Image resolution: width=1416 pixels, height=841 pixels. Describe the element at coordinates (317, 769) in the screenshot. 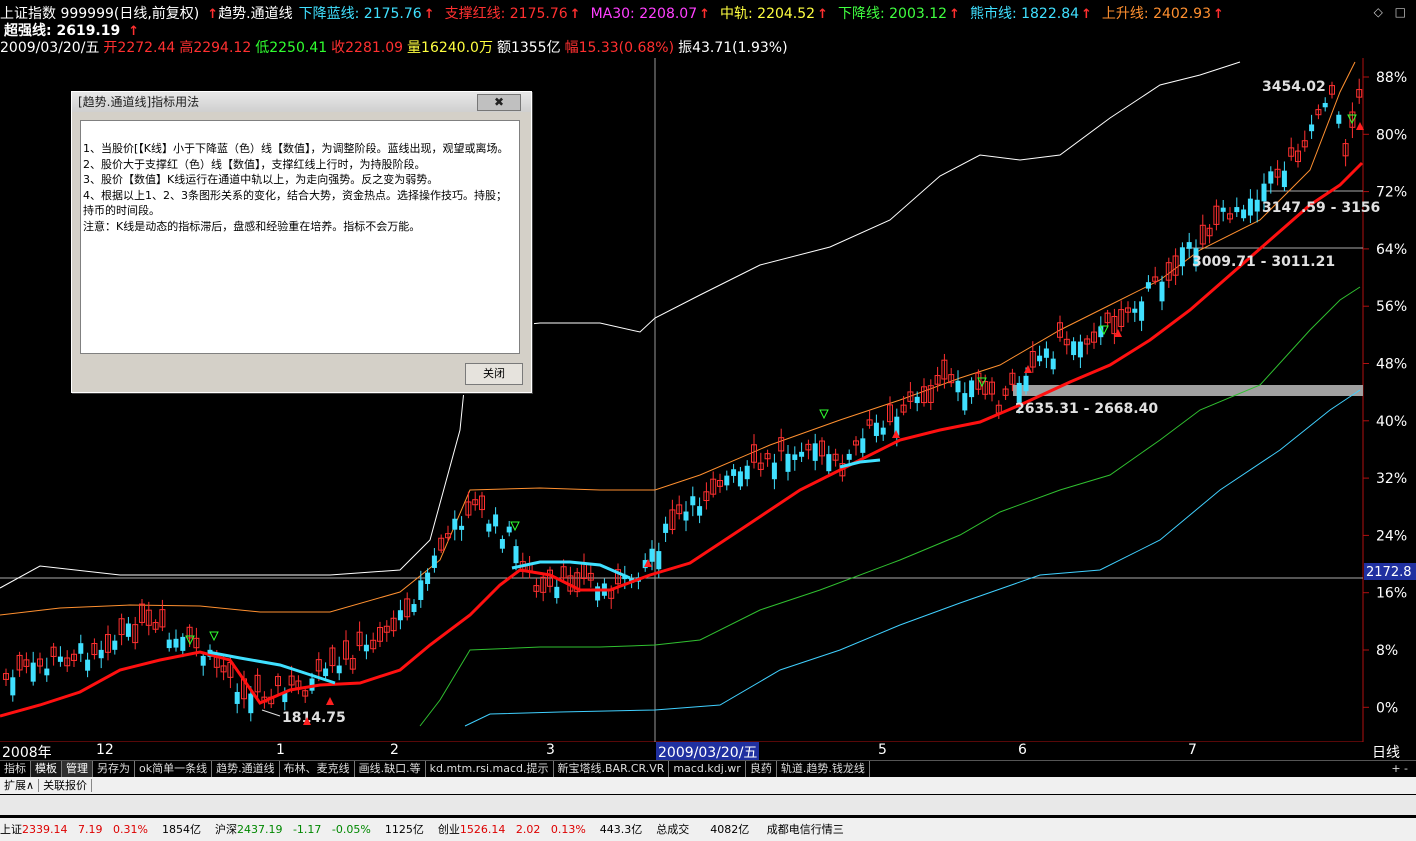

I see `tab-6: 布林、麦克线` at that location.